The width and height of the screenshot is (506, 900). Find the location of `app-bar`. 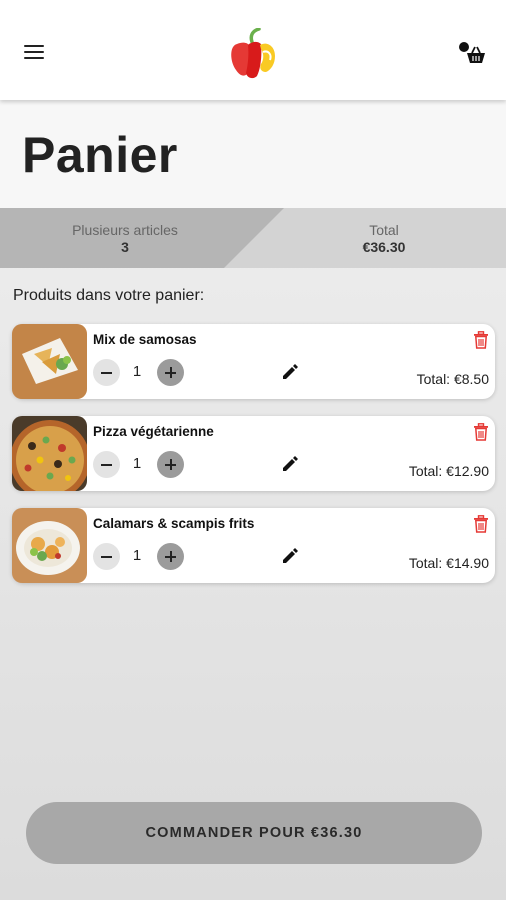

app-bar is located at coordinates (253, 50).